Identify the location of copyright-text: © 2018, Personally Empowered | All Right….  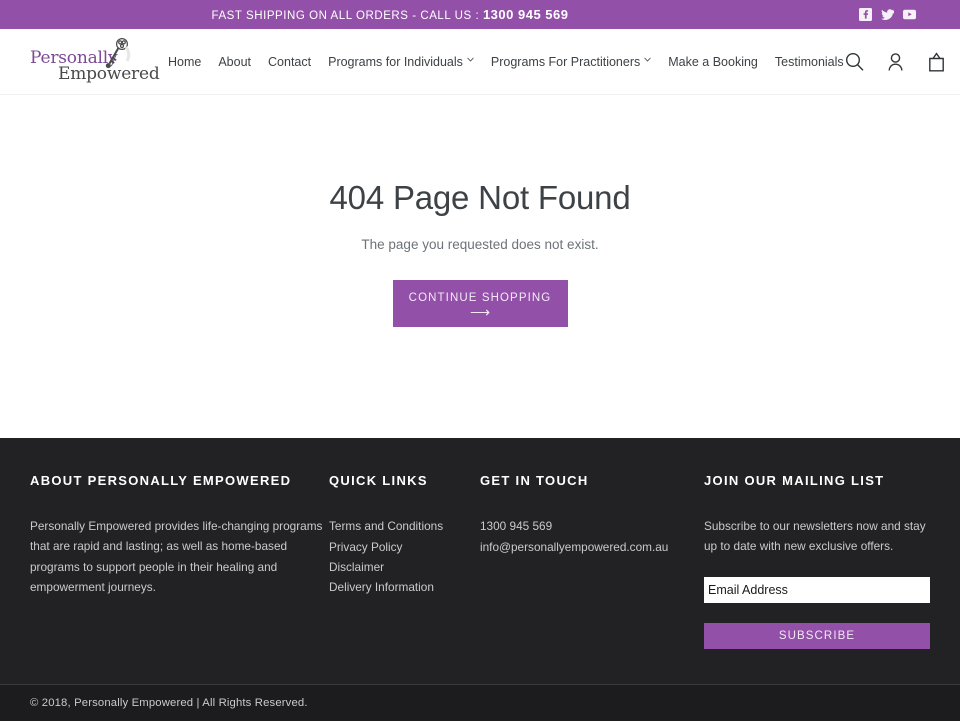
(169, 703).